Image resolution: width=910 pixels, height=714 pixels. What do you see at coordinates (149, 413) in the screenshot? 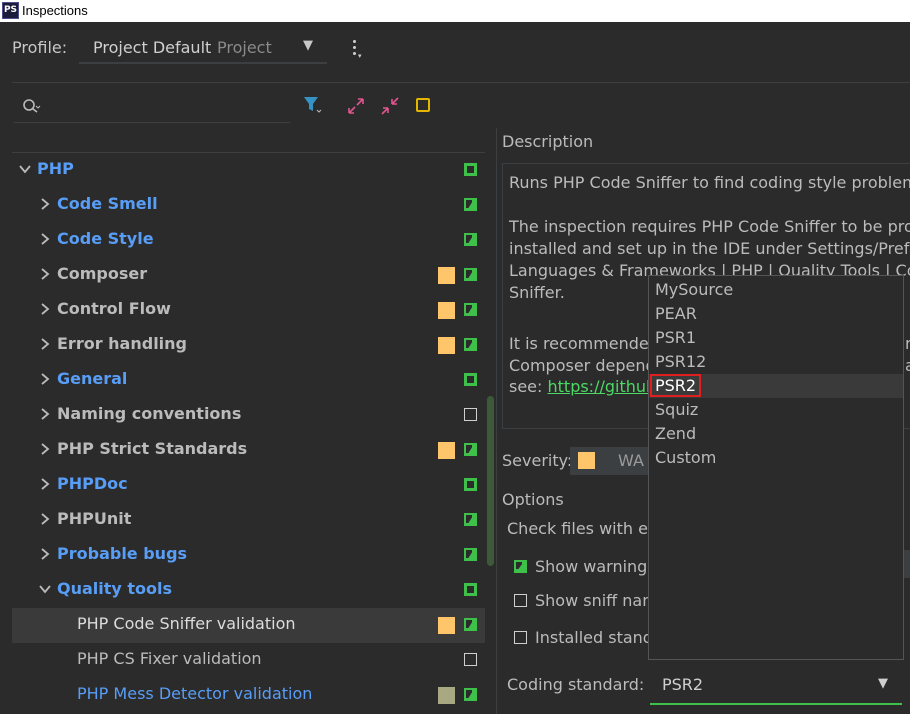
I see `tree-item-label: Naming conventions` at bounding box center [149, 413].